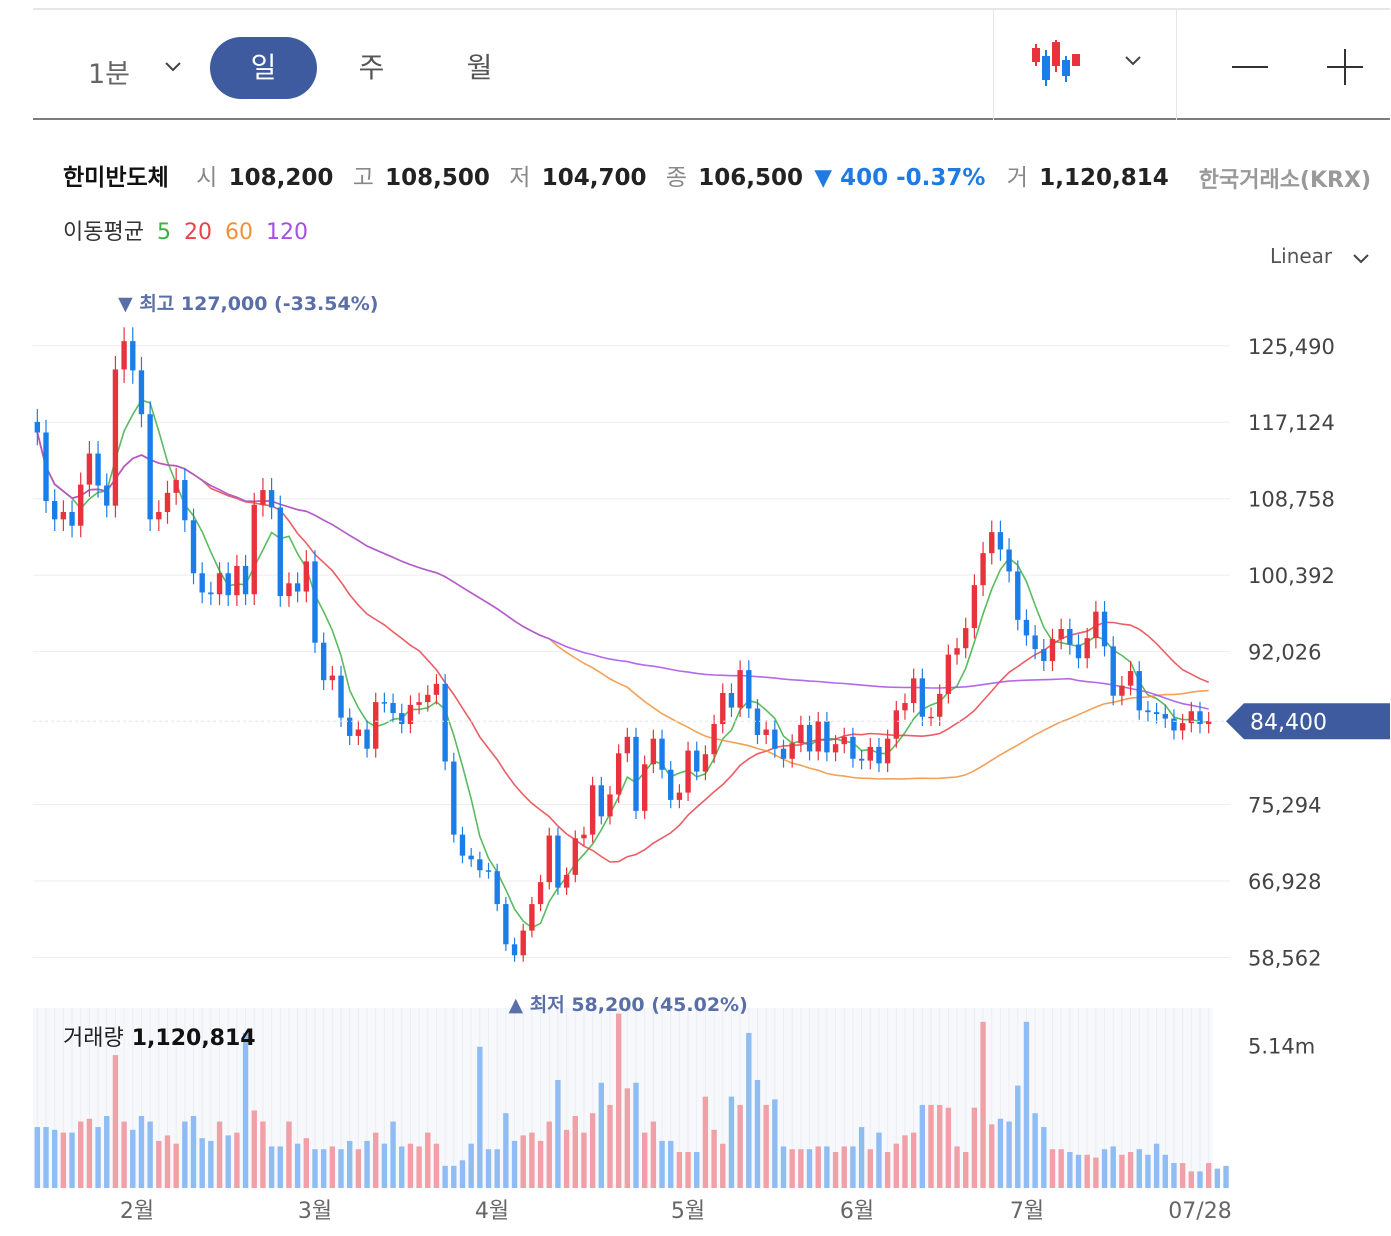 The image size is (1391, 1236). Describe the element at coordinates (93, 1038) in the screenshot. I see `volume-panel-label: 거래량` at that location.